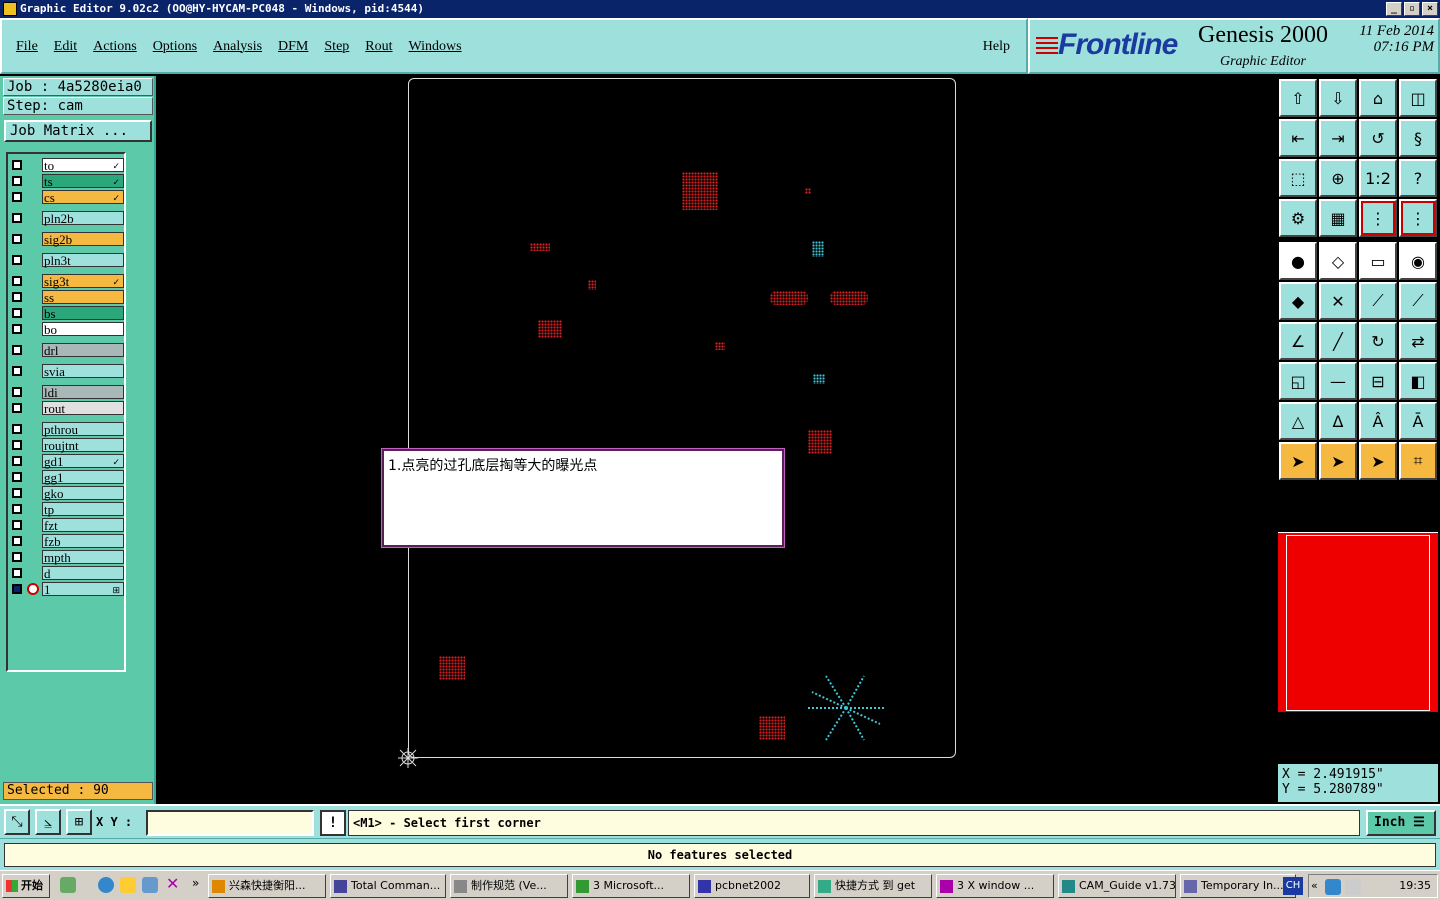 This screenshot has height=900, width=1440. What do you see at coordinates (83, 541) in the screenshot?
I see `layer-name: fzb` at bounding box center [83, 541].